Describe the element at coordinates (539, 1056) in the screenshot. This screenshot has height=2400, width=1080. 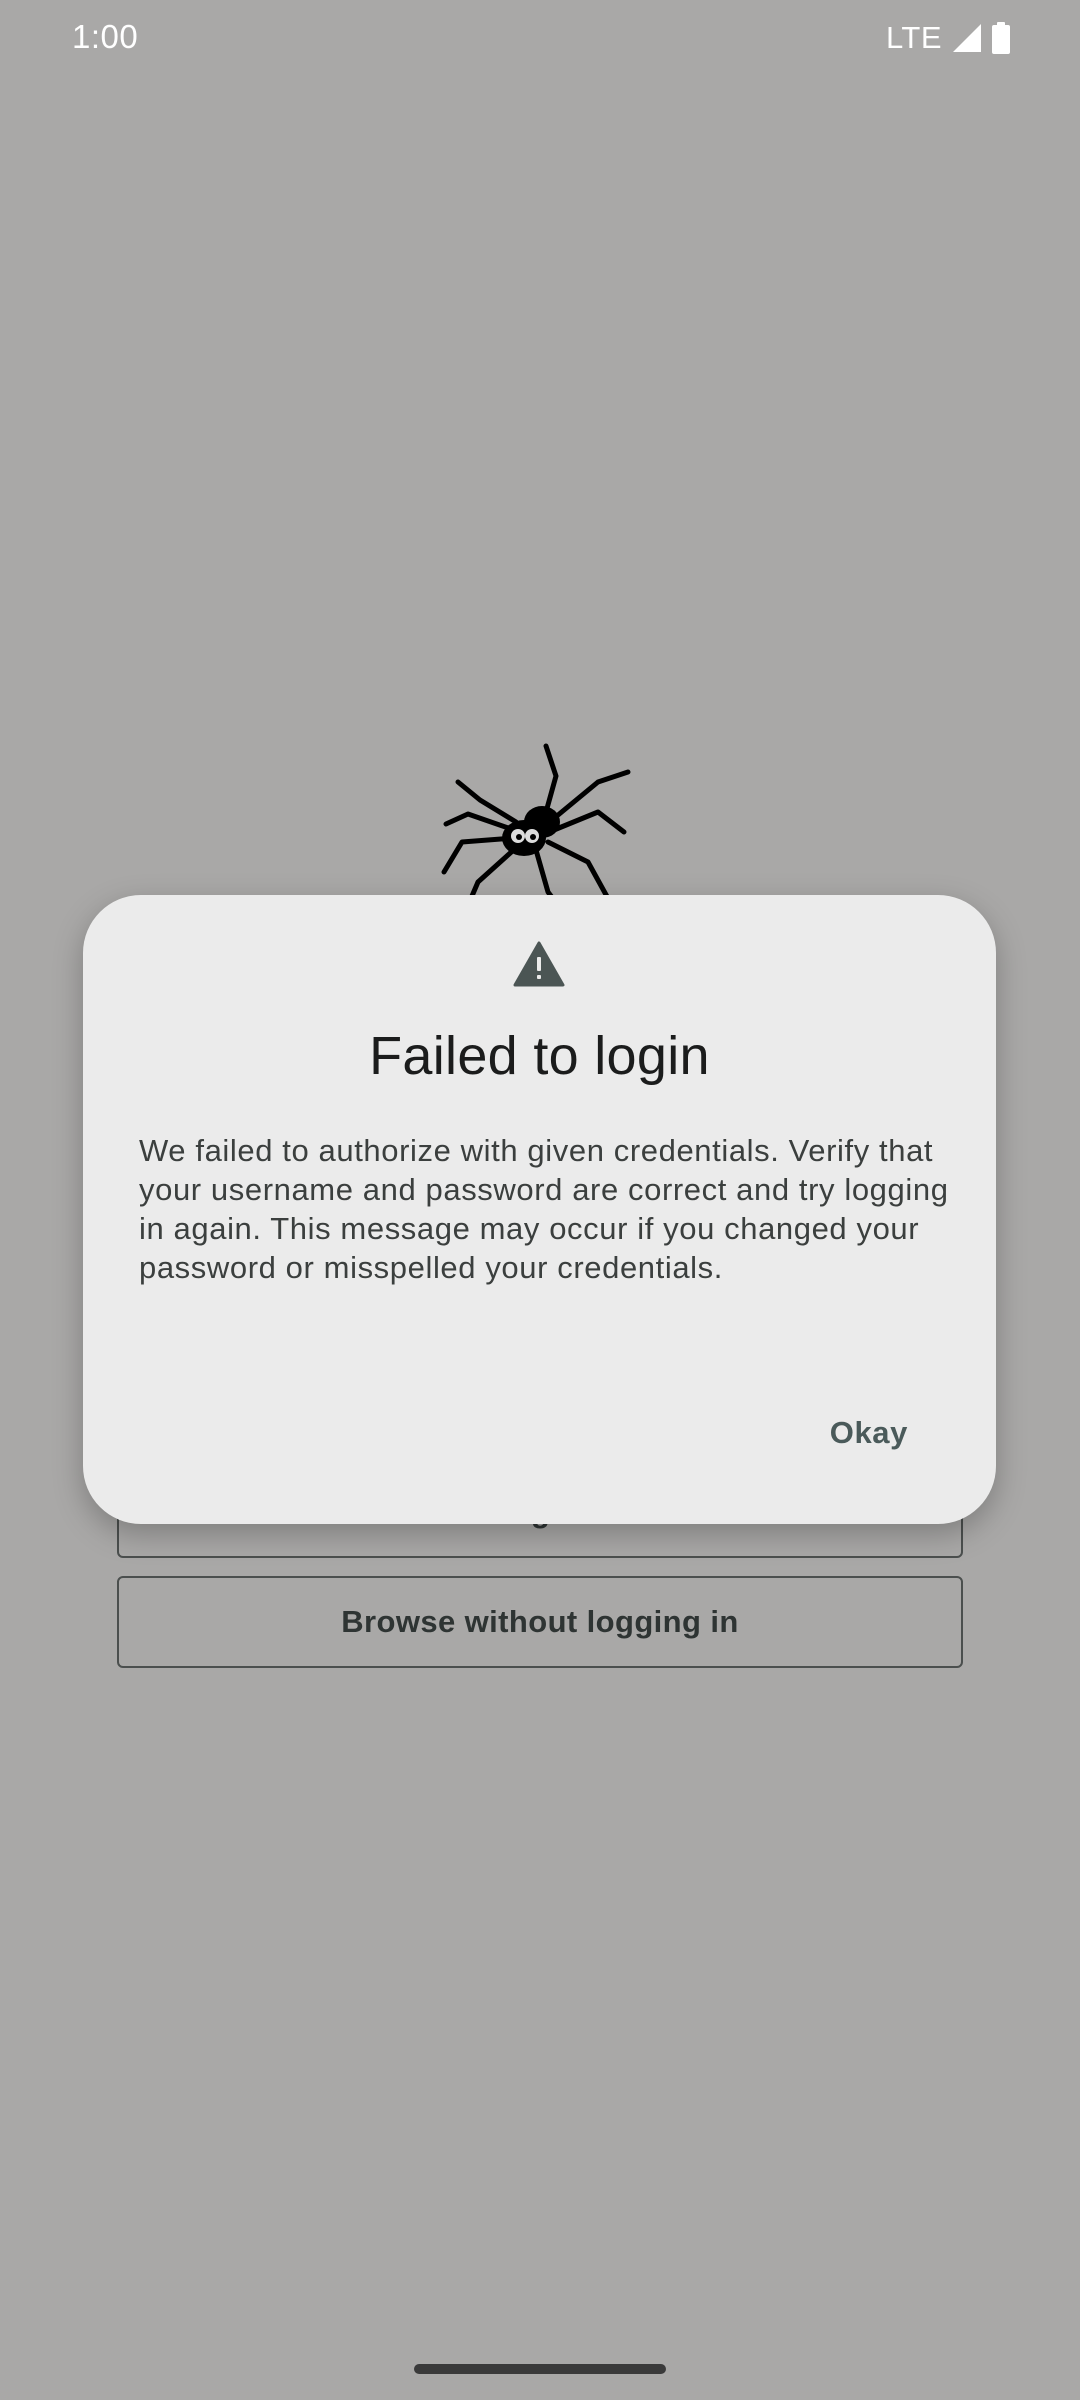
I see `dialog-title: Failed to login` at that location.